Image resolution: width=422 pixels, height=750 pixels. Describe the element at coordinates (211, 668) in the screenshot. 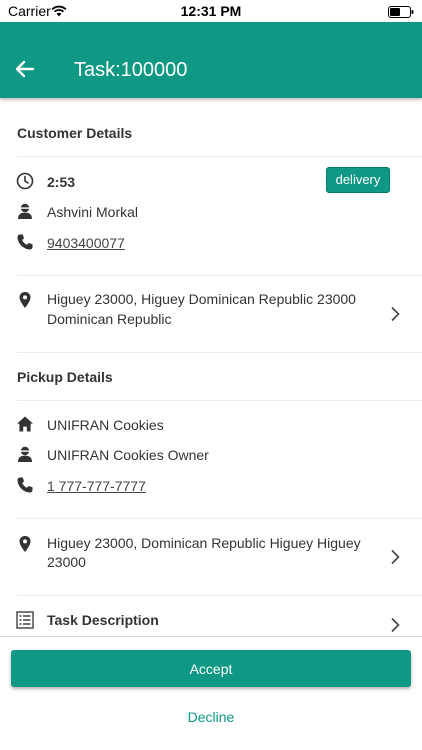

I see `accept-button: Accept` at that location.